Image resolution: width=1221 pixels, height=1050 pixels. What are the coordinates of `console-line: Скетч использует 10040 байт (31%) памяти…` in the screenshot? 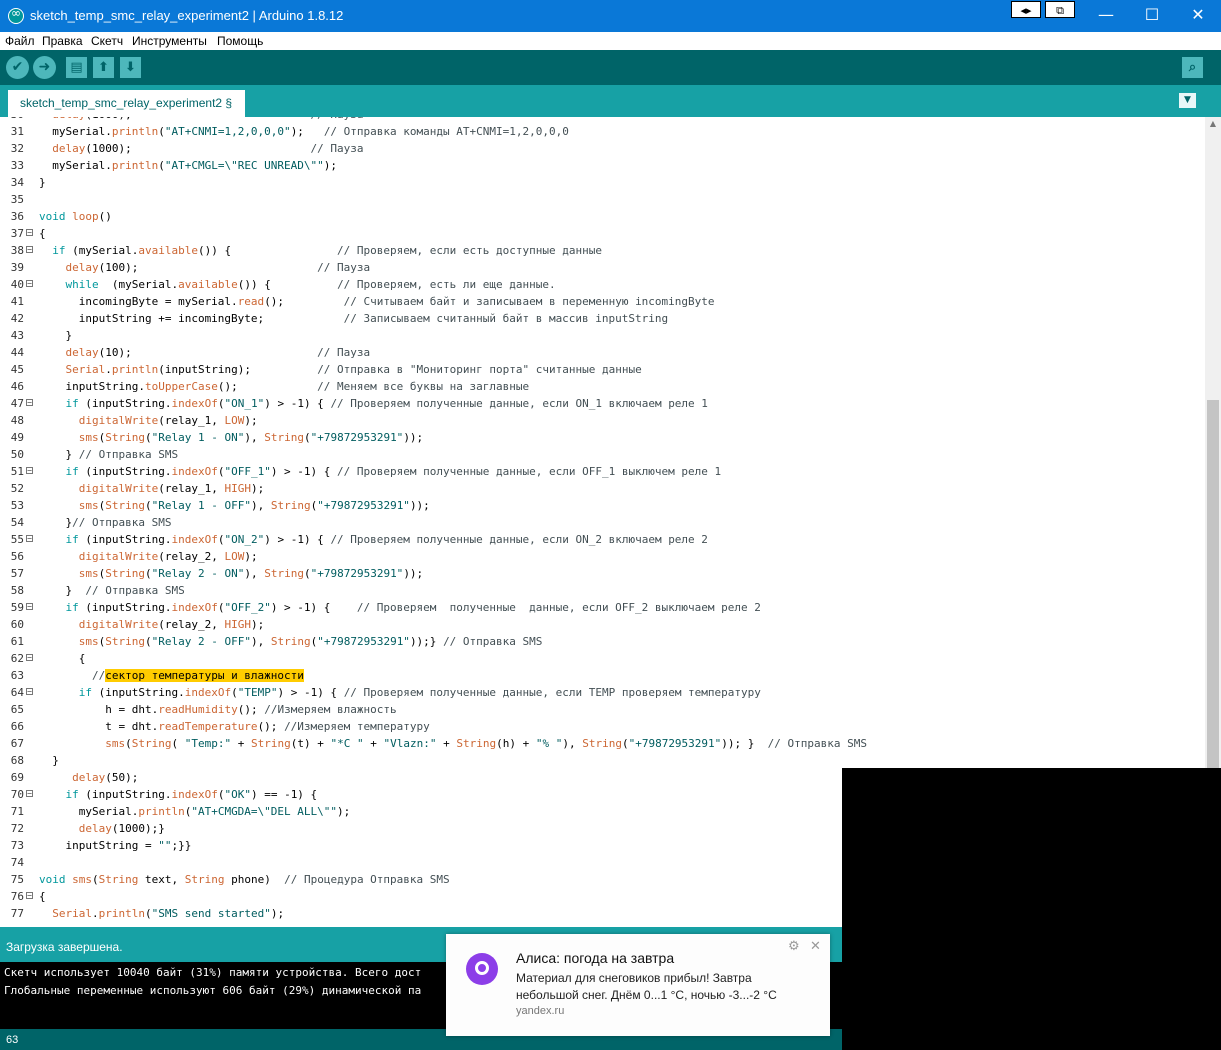 It's located at (213, 972).